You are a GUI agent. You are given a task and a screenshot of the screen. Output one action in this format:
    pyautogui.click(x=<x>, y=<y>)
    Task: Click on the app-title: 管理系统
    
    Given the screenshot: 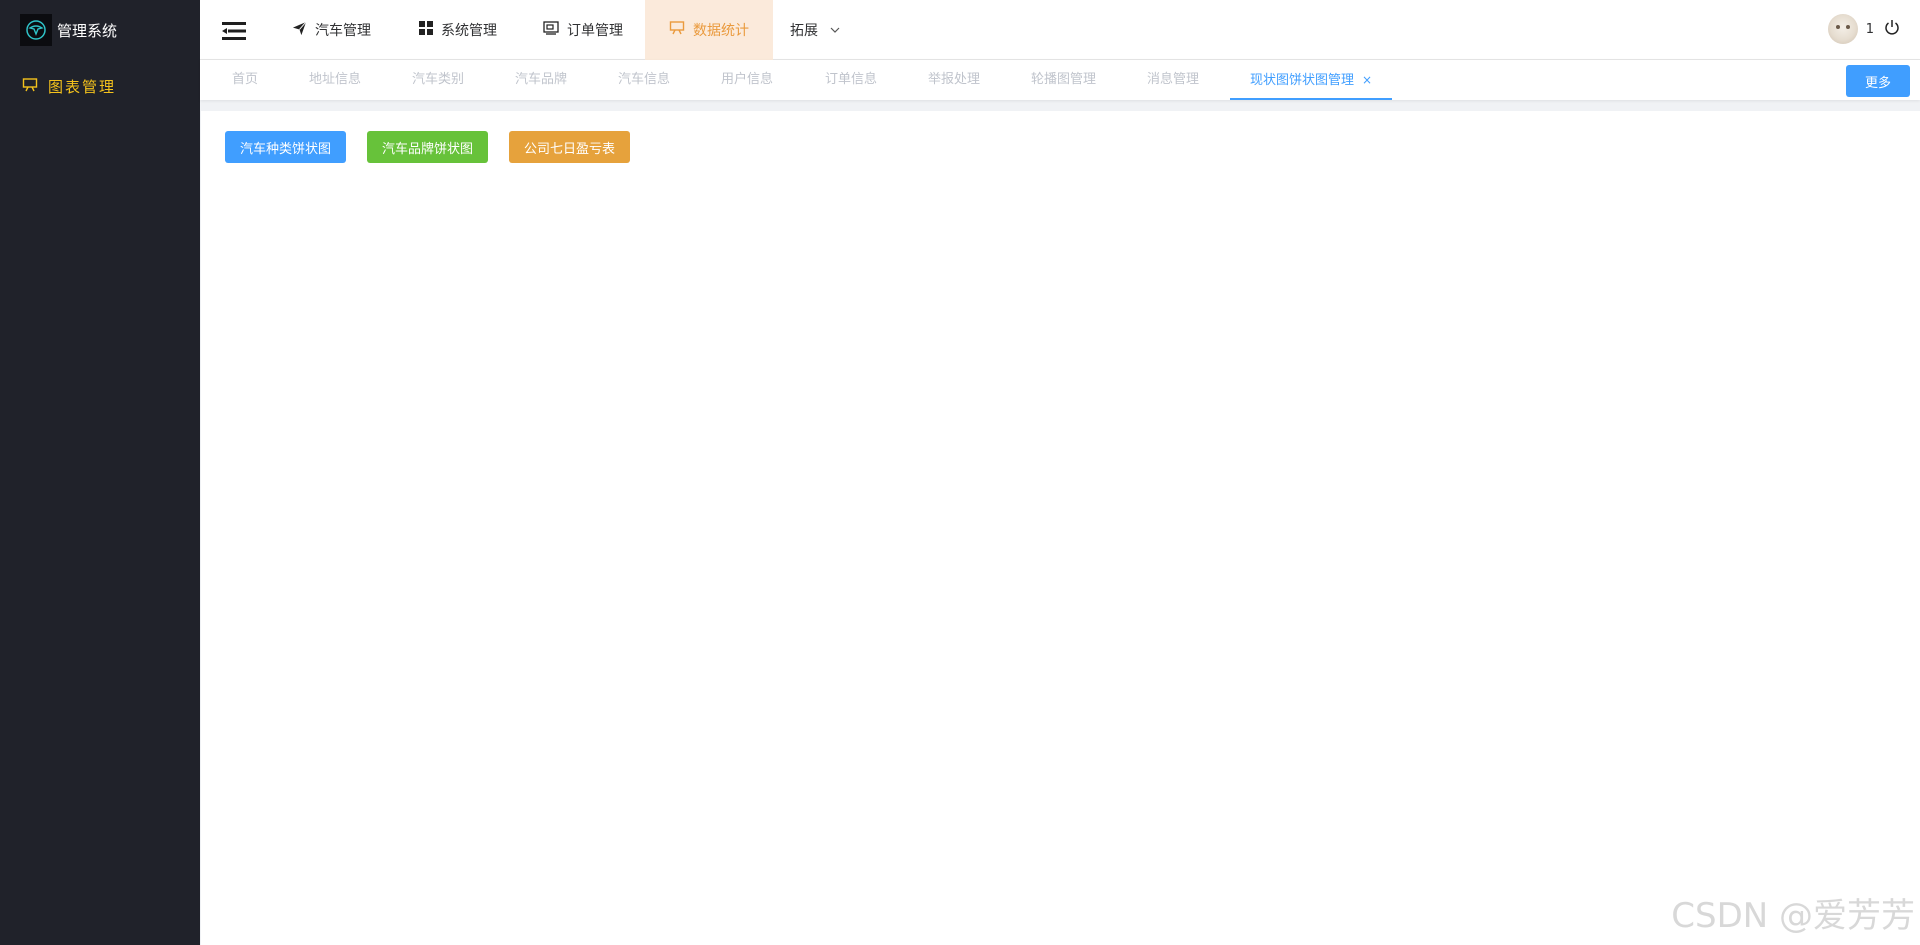 What is the action you would take?
    pyautogui.click(x=87, y=30)
    